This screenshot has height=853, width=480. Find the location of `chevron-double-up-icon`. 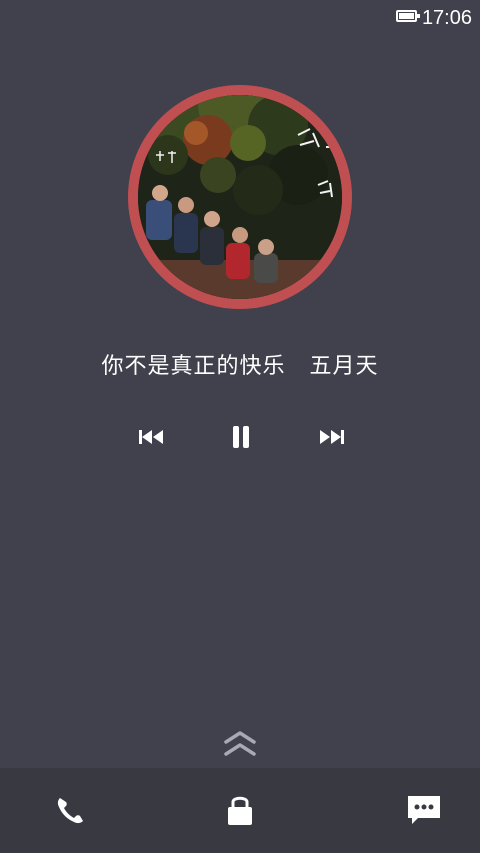

chevron-double-up-icon is located at coordinates (240, 743).